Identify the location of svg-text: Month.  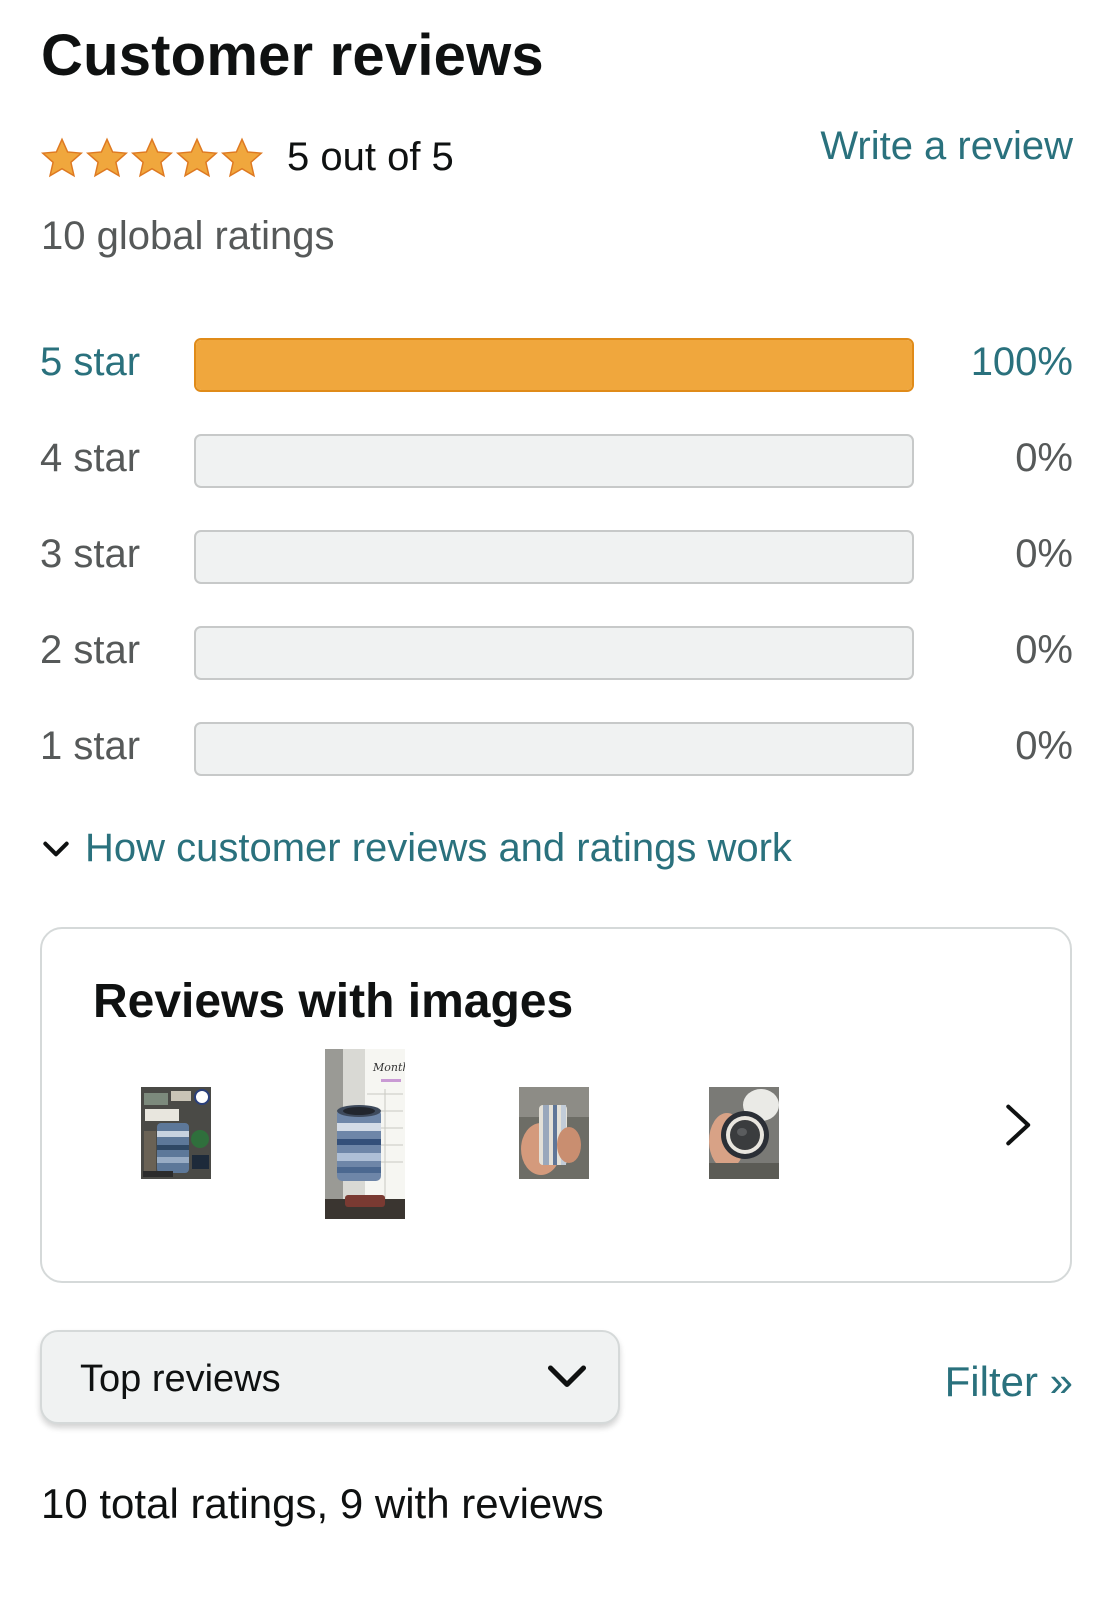
(388, 1067).